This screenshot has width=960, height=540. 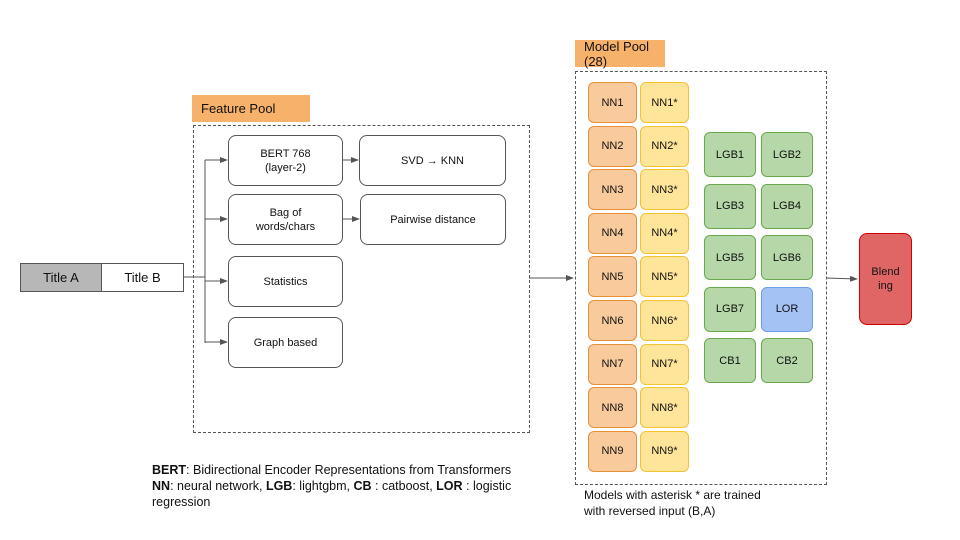 What do you see at coordinates (612, 190) in the screenshot?
I see `model-nn3: NN3` at bounding box center [612, 190].